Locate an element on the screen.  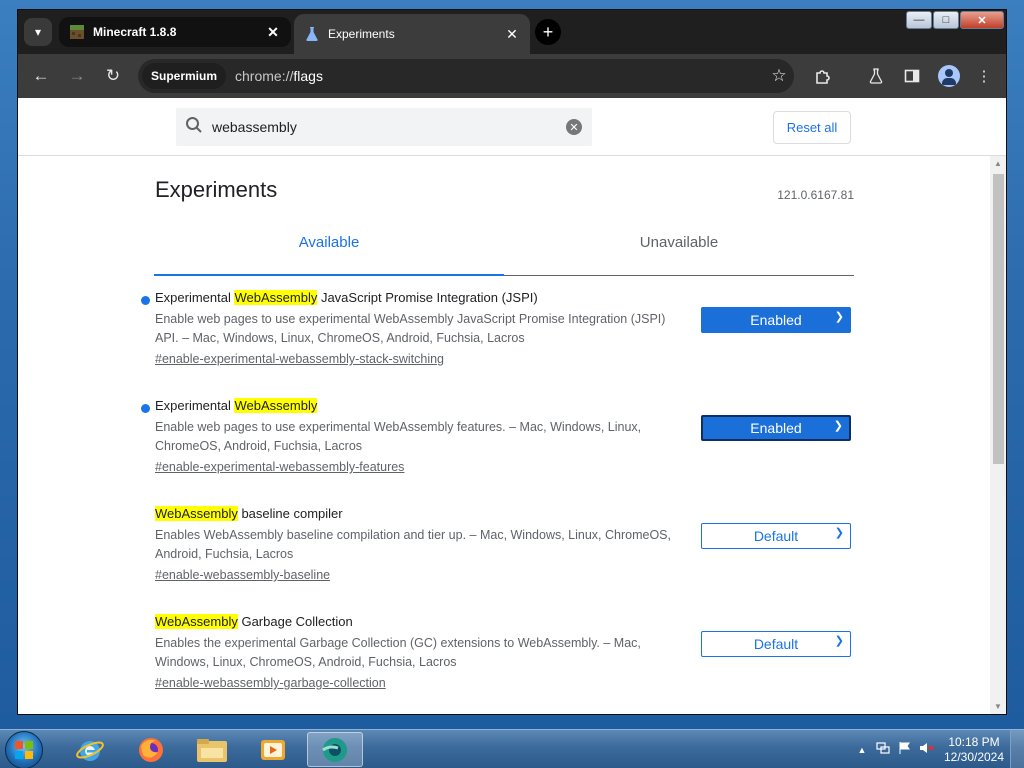
taskbar-firefox is located at coordinates (151, 749).